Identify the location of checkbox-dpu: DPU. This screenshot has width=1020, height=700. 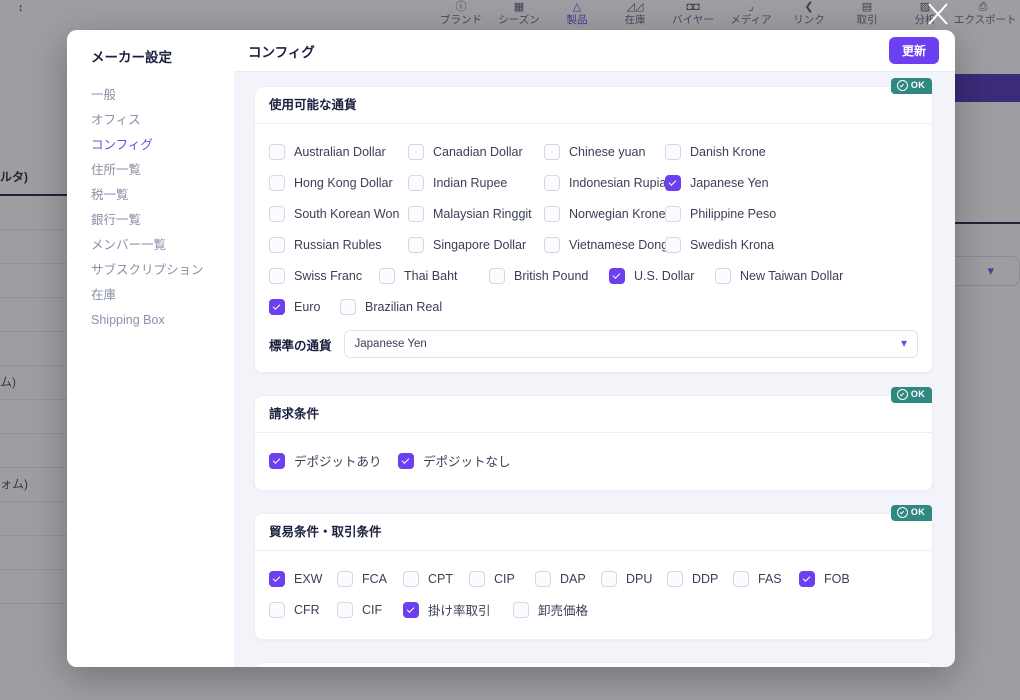
(634, 578).